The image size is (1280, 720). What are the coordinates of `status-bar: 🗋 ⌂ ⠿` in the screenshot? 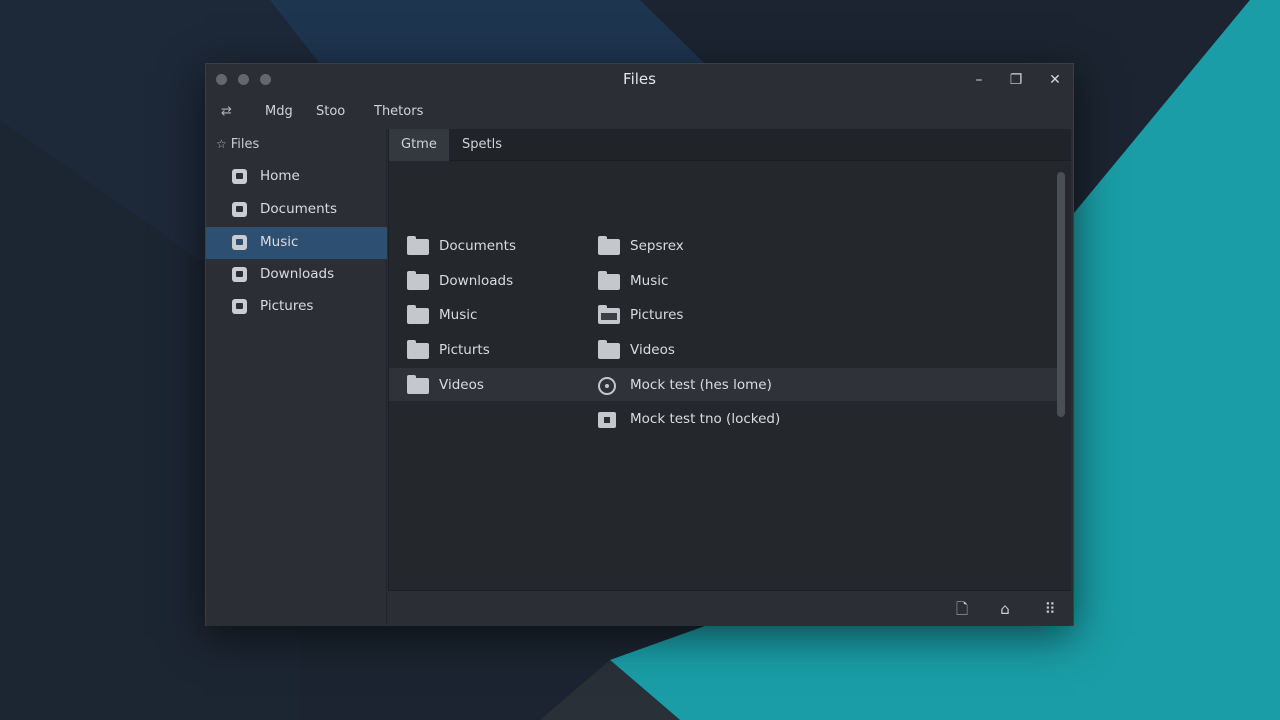 It's located at (729, 608).